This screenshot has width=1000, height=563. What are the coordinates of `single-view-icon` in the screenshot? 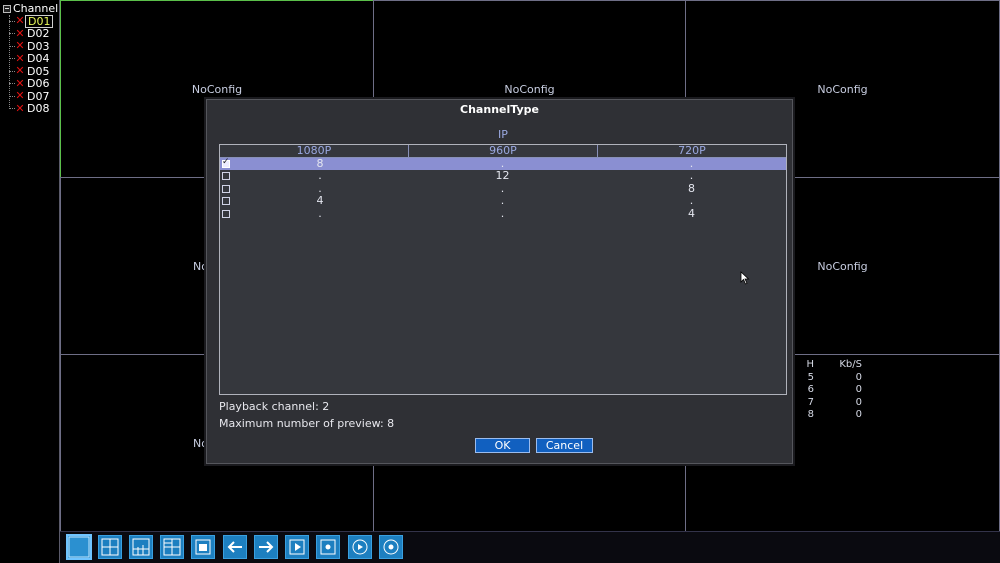 It's located at (79, 547).